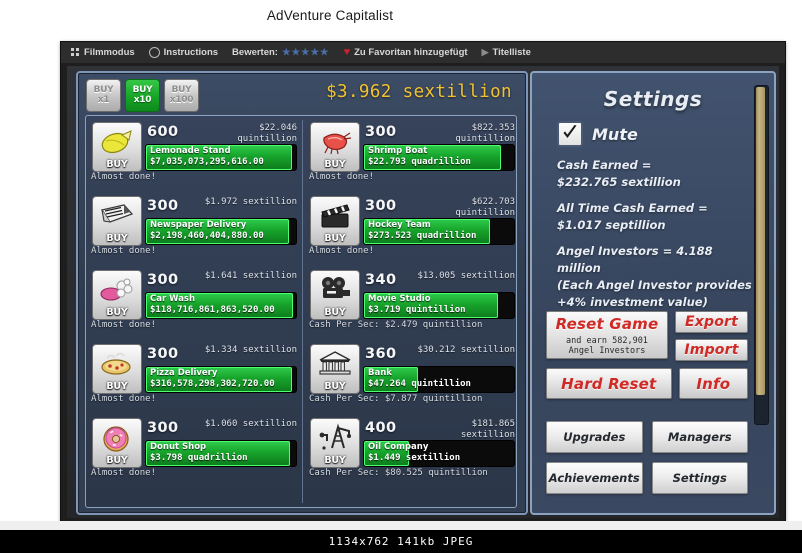 Image resolution: width=802 pixels, height=553 pixels. Describe the element at coordinates (250, 350) in the screenshot. I see `business-price: $1.334 sextillion` at that location.